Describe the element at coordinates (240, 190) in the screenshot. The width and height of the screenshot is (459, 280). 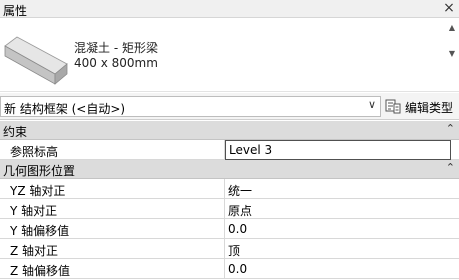
I see `property-value: 统一` at that location.